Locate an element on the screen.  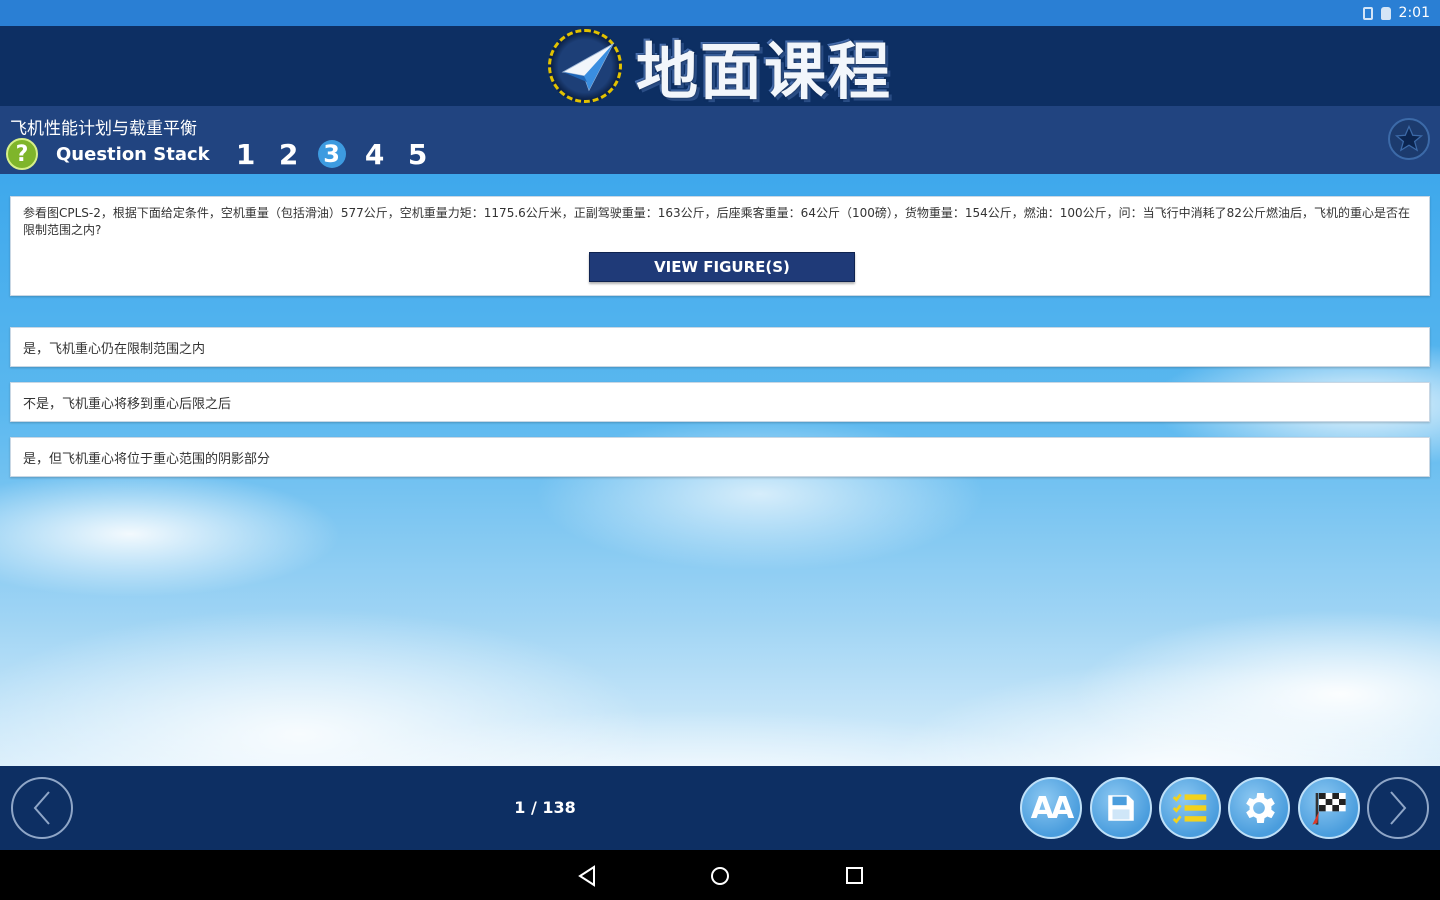
question-stack-label: Question Stack is located at coordinates (133, 154).